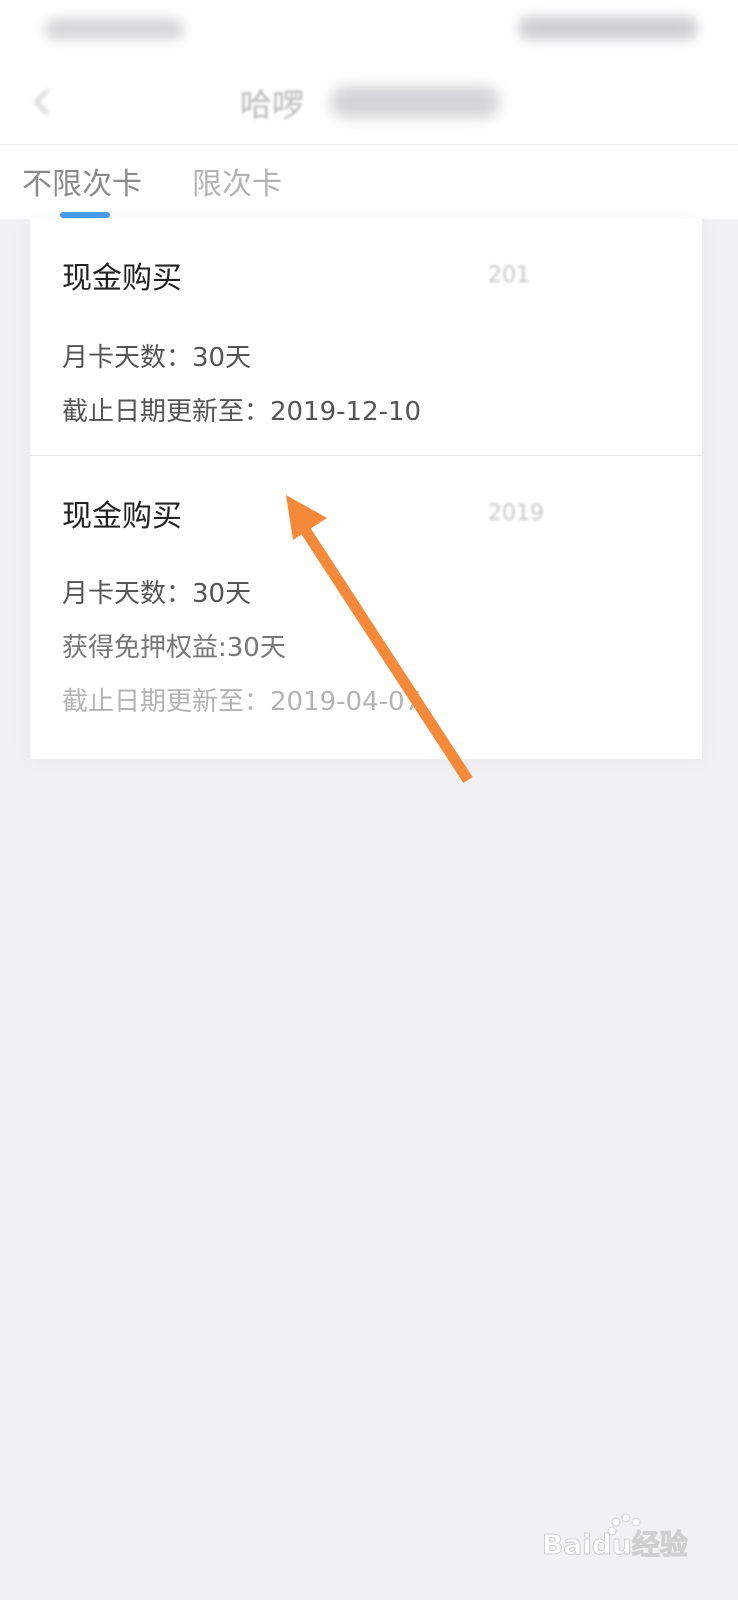 Image resolution: width=738 pixels, height=1600 pixels. What do you see at coordinates (82, 181) in the screenshot?
I see `tab-unlimited-card: 不限次卡` at bounding box center [82, 181].